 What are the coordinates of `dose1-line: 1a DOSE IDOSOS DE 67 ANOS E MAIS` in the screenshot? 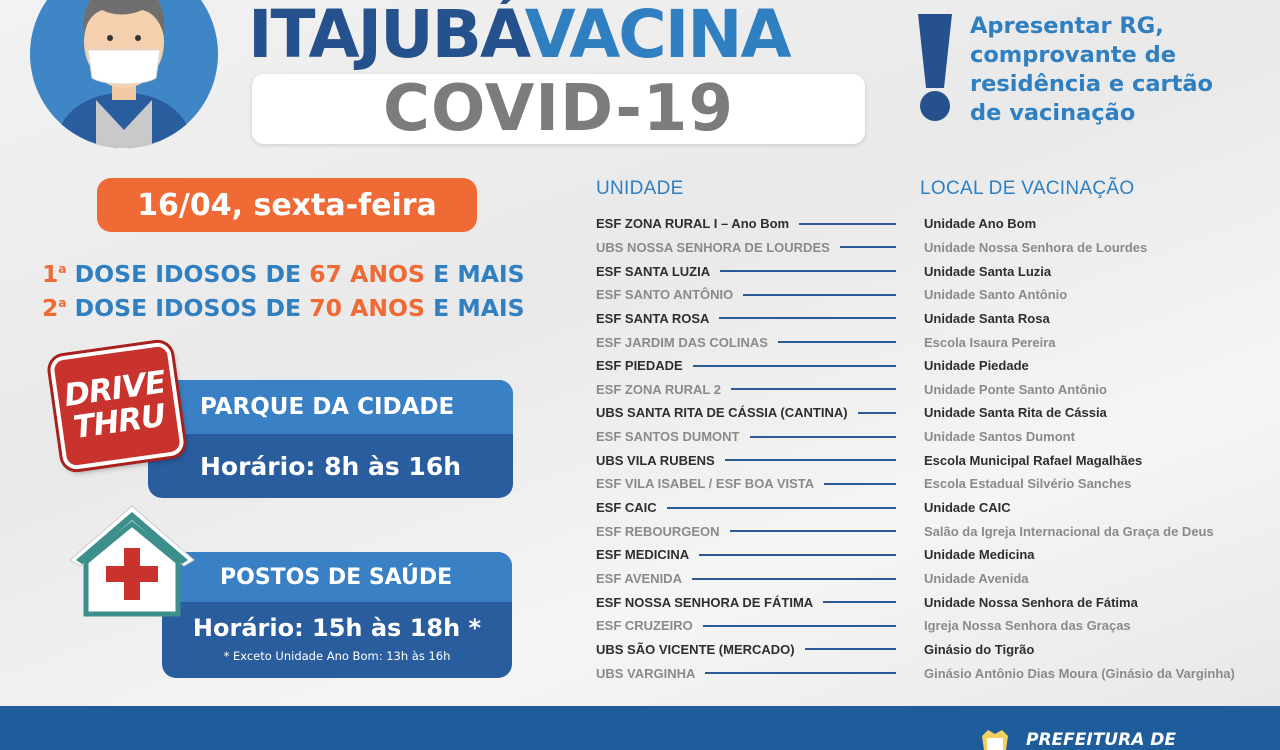 It's located at (283, 274).